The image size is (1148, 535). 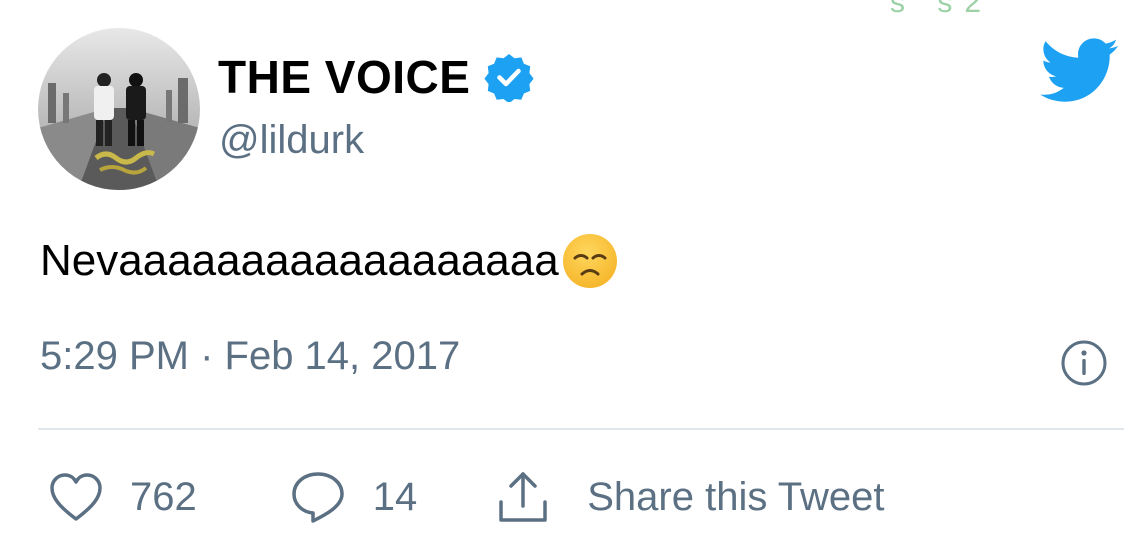 I want to click on reply-bubble-icon, so click(x=318, y=497).